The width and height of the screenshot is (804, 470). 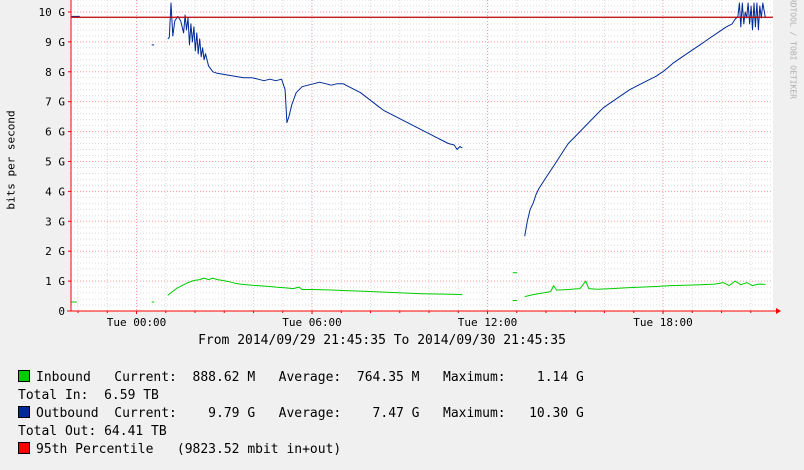 I want to click on x-tick-label: Tue 06:00, so click(x=312, y=322).